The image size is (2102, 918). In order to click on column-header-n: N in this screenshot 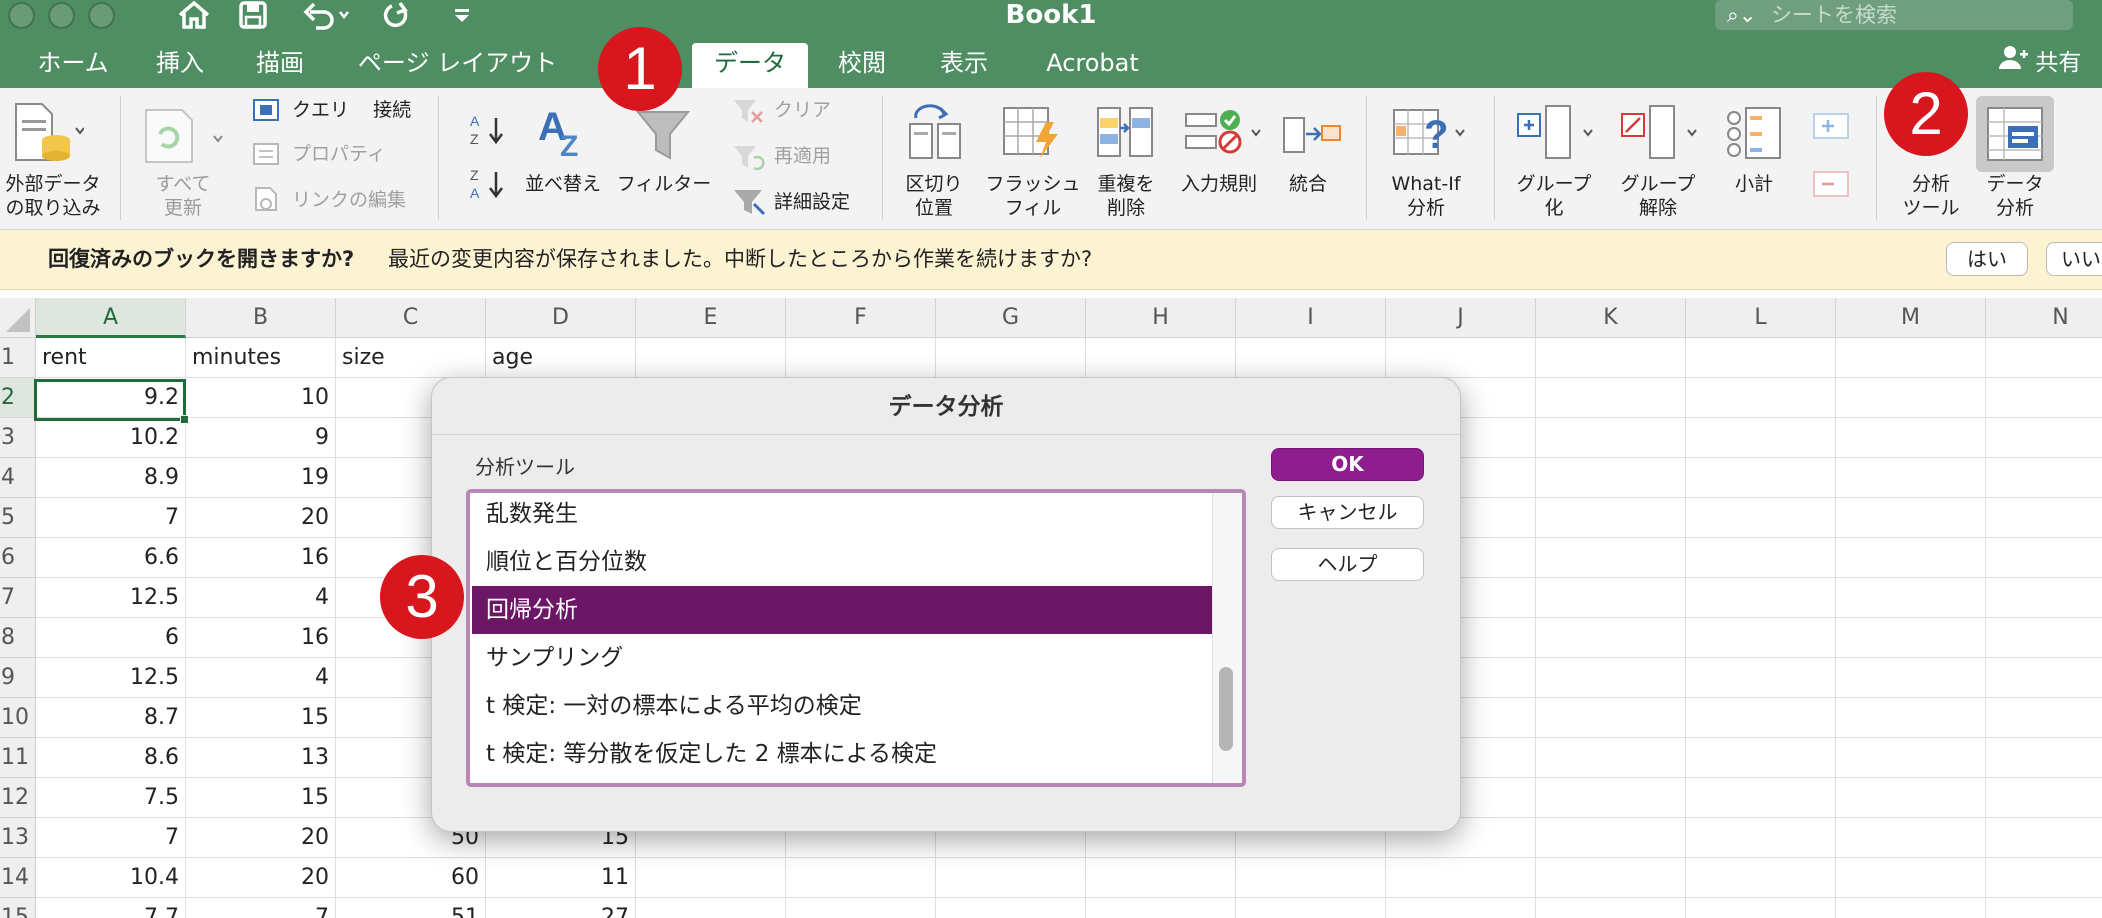, I will do `click(2044, 318)`.